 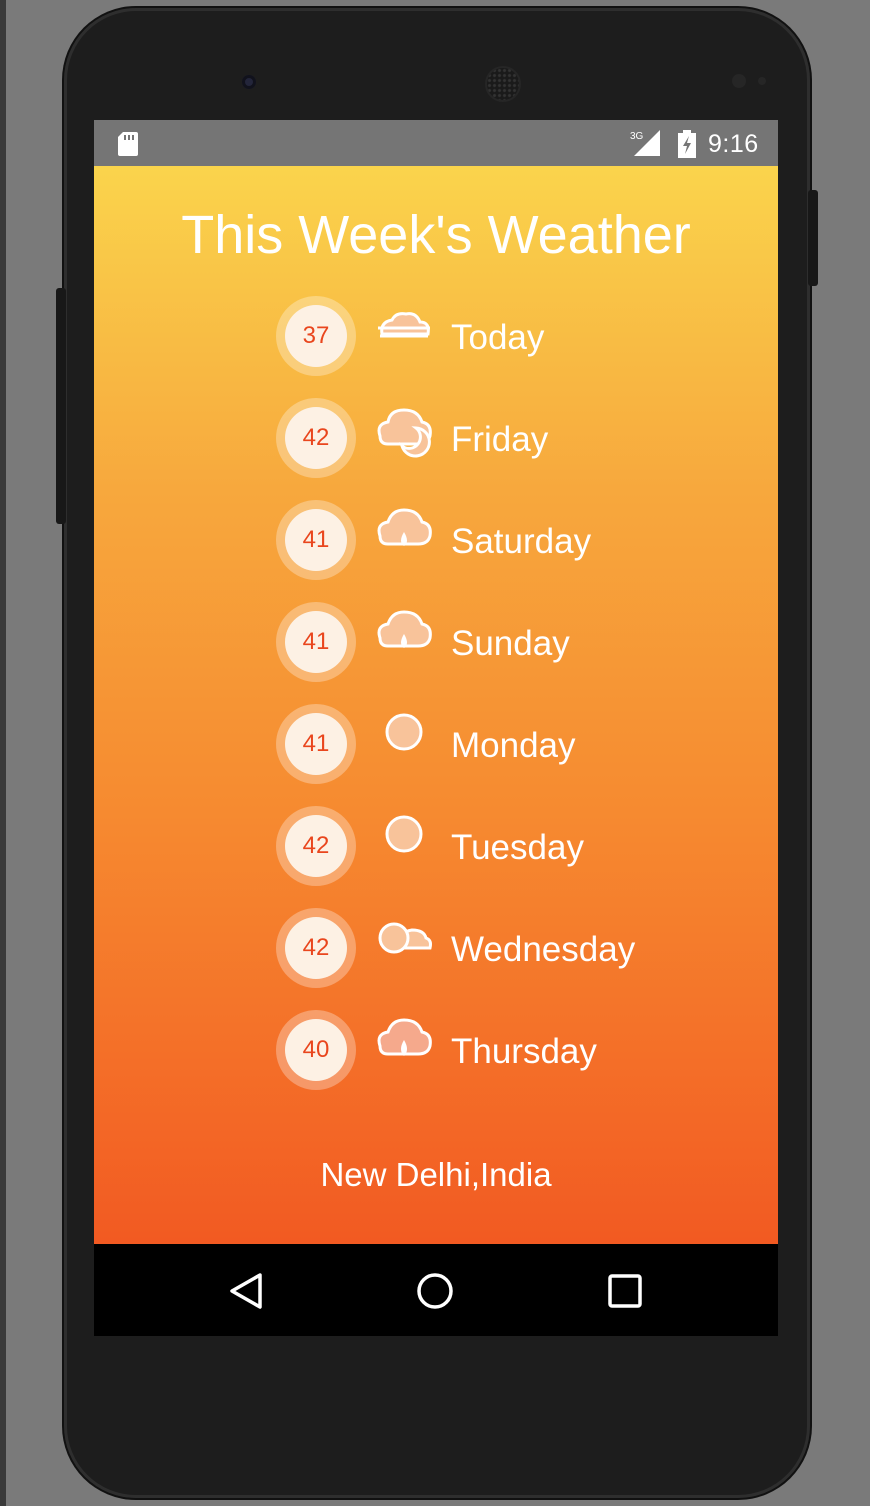 What do you see at coordinates (436, 235) in the screenshot?
I see `page-title: This Week's Weather` at bounding box center [436, 235].